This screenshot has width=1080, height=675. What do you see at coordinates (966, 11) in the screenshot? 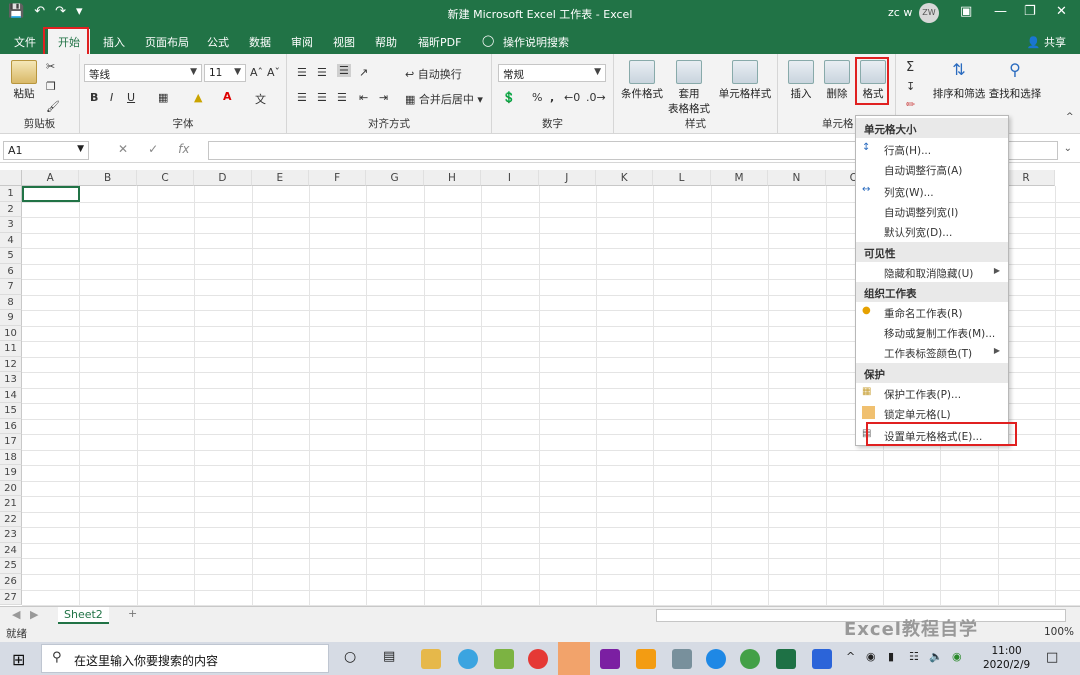
I see `ribbon-display-icon: ▣` at bounding box center [966, 11].